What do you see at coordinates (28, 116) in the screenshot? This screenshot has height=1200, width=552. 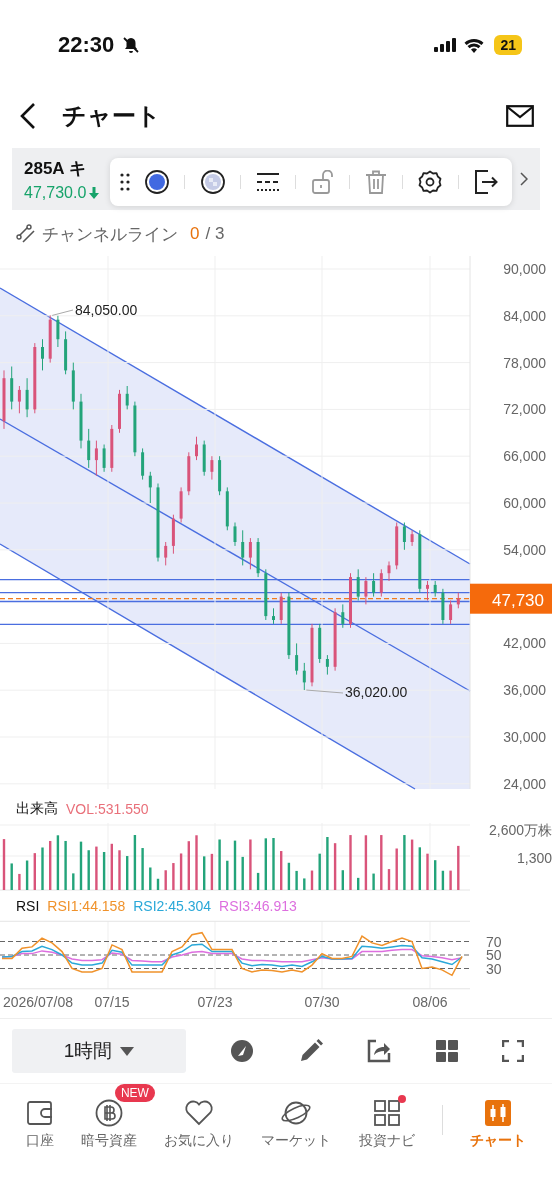 I see `back-icon` at bounding box center [28, 116].